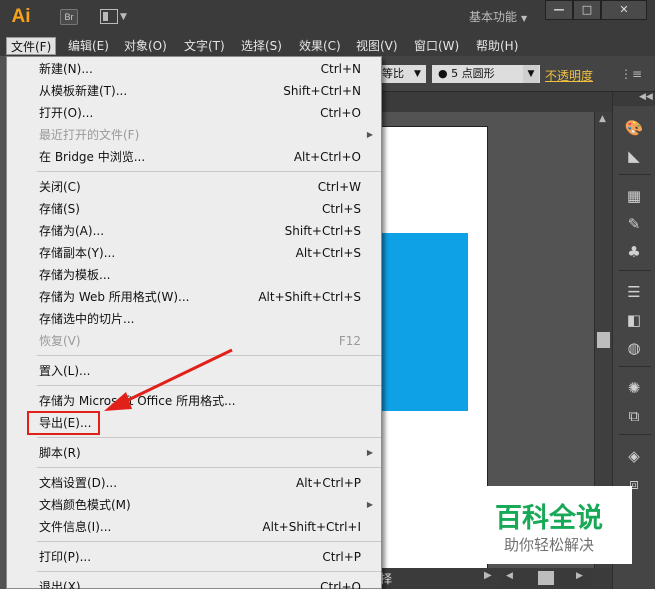  Describe the element at coordinates (194, 135) in the screenshot. I see `menu-item: 最近打开的文件(F) ▶` at that location.